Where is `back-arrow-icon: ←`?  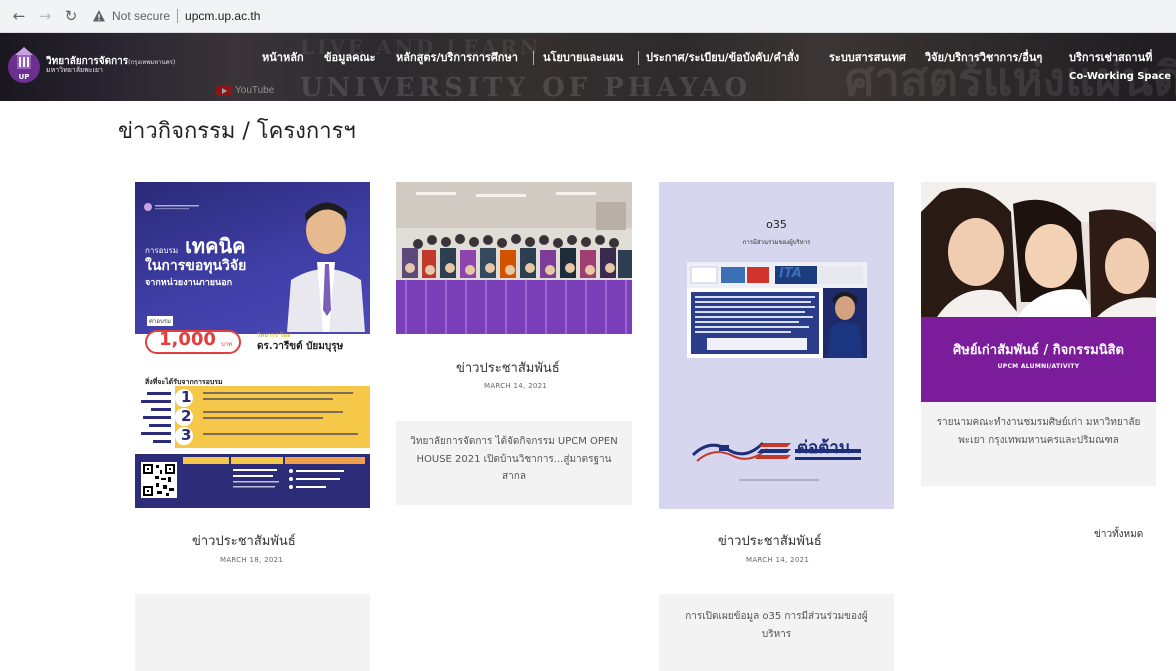
back-arrow-icon: ← is located at coordinates (19, 16).